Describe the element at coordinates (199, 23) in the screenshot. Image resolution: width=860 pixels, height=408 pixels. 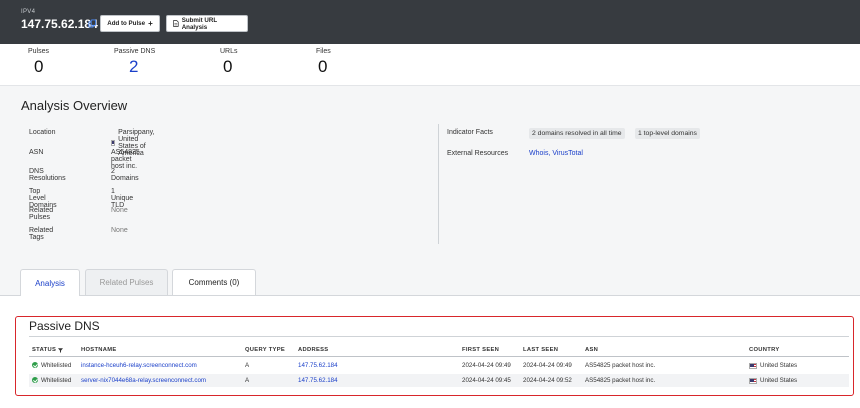
I see `submit-url-analysis-label: Submit URL Analysis` at that location.